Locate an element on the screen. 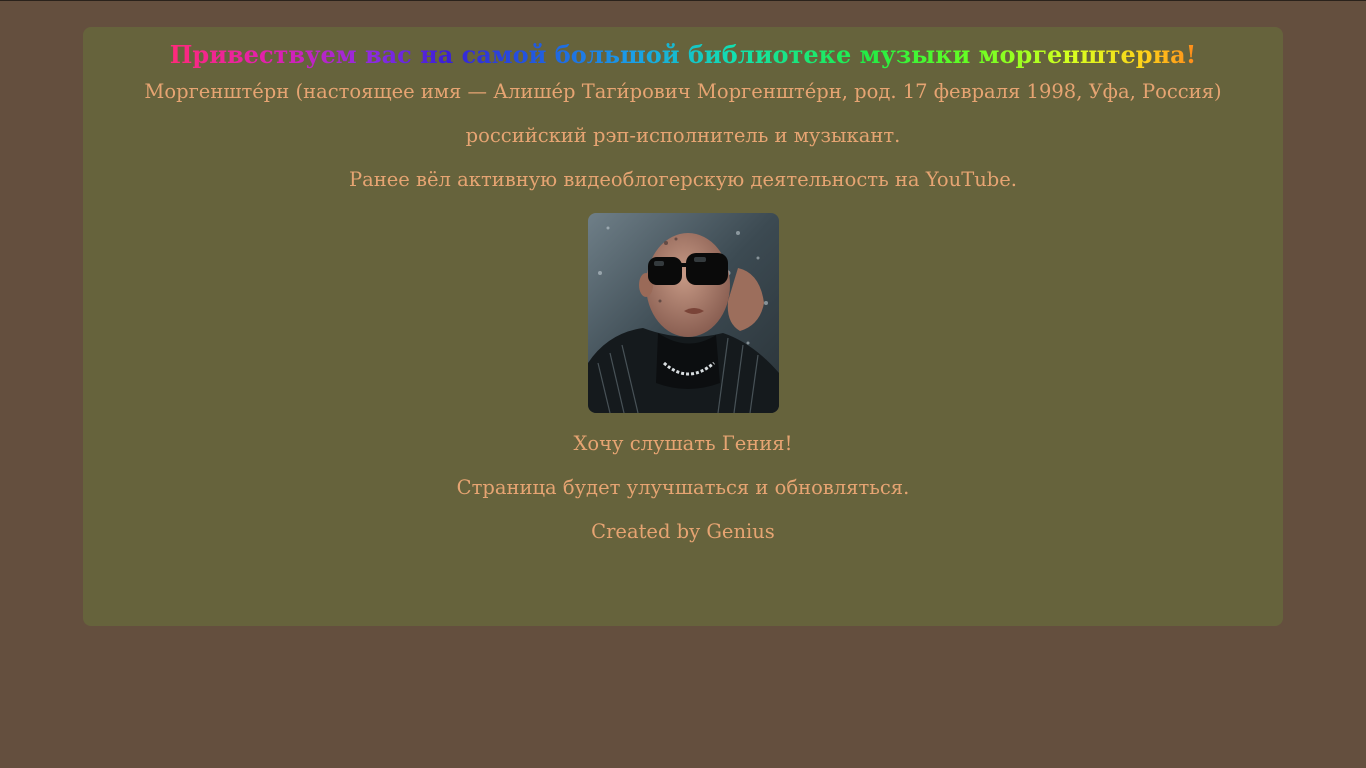 Image resolution: width=1366 pixels, height=768 pixels. artist-photo-image is located at coordinates (683, 313).